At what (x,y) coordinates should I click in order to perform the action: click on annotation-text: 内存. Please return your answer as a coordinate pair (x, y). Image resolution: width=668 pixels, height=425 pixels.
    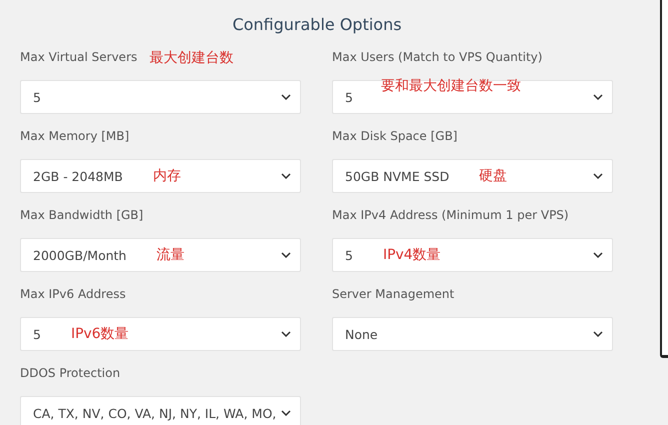
    Looking at the image, I should click on (166, 176).